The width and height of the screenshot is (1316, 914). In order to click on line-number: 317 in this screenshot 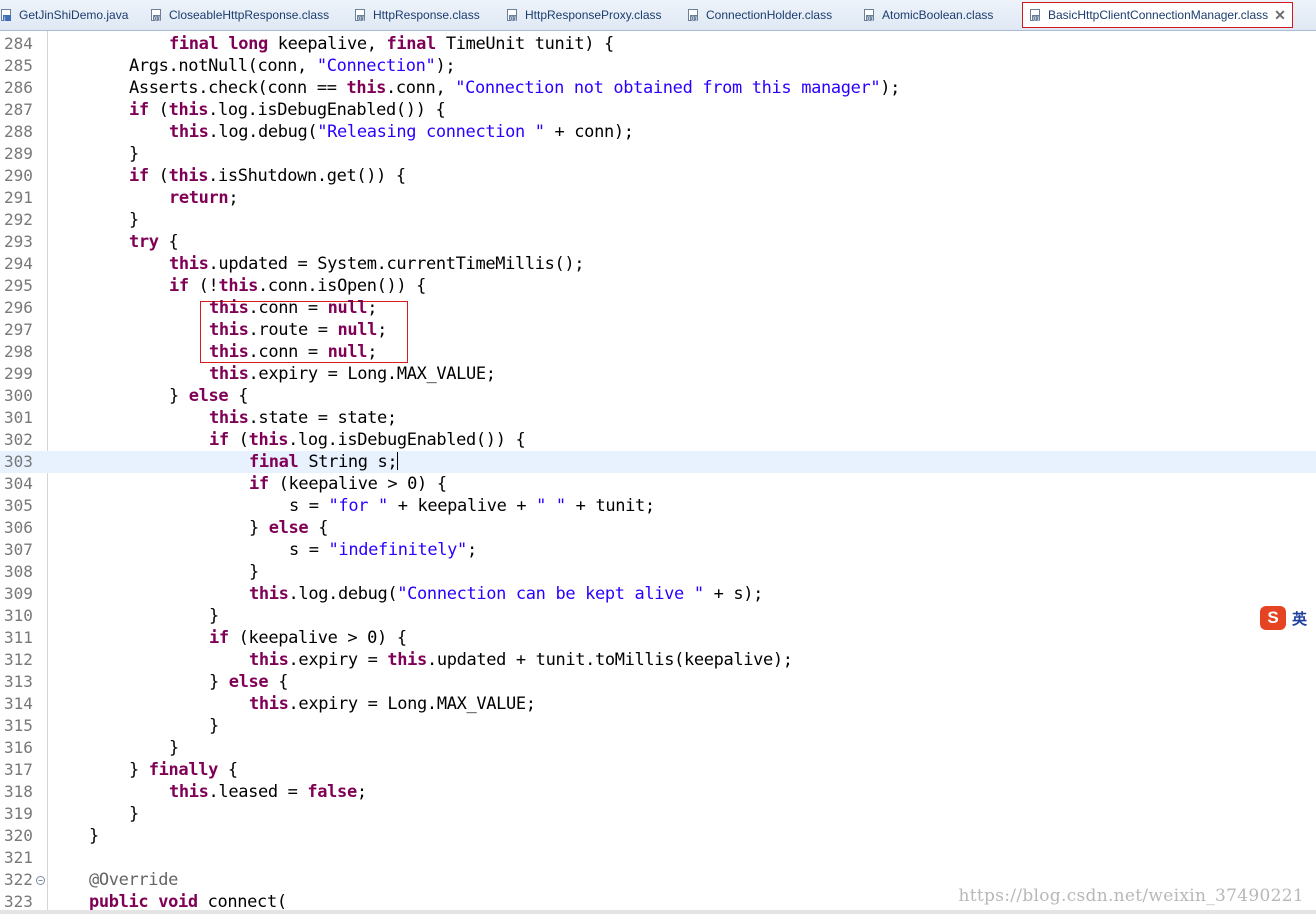, I will do `click(18, 769)`.